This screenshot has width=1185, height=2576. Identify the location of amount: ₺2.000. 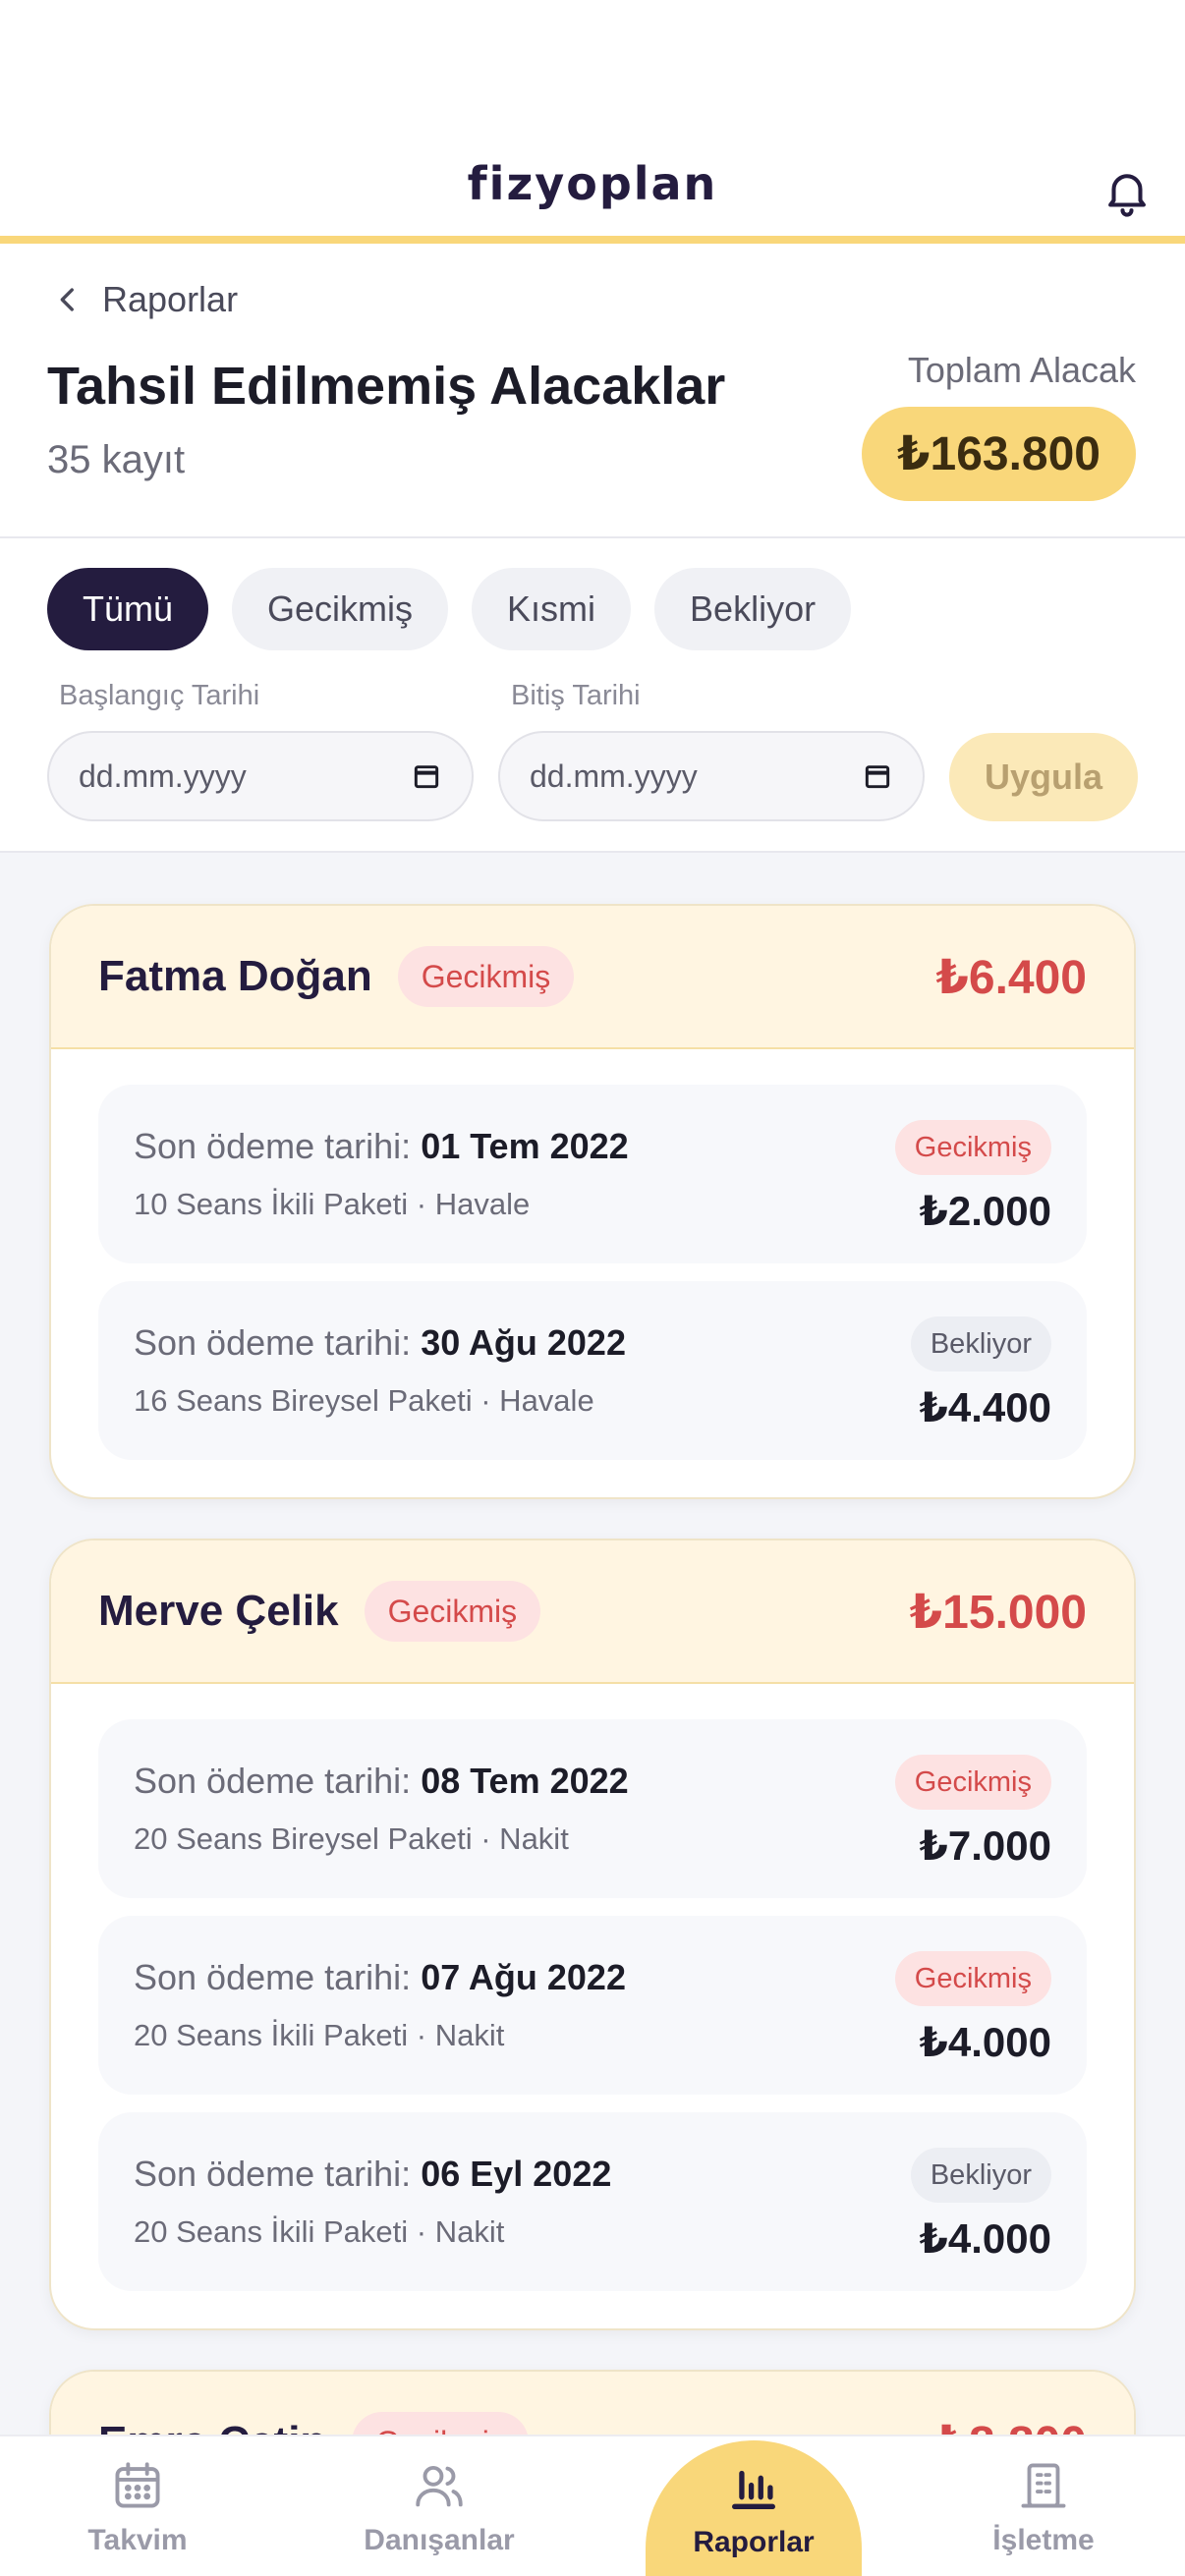
(985, 1211).